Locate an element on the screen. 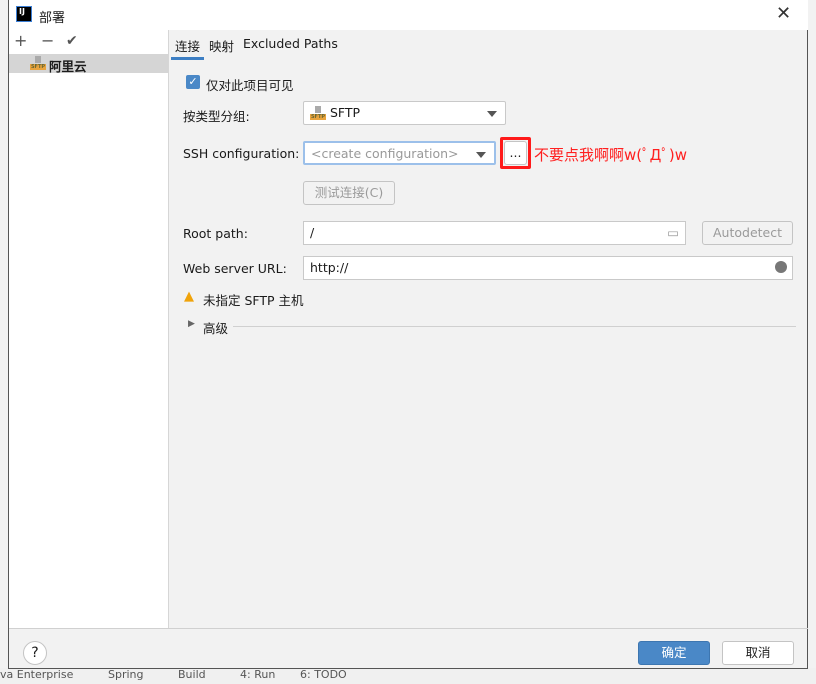 Image resolution: width=816 pixels, height=684 pixels. server-item: SFTP 阿里云 is located at coordinates (88, 64).